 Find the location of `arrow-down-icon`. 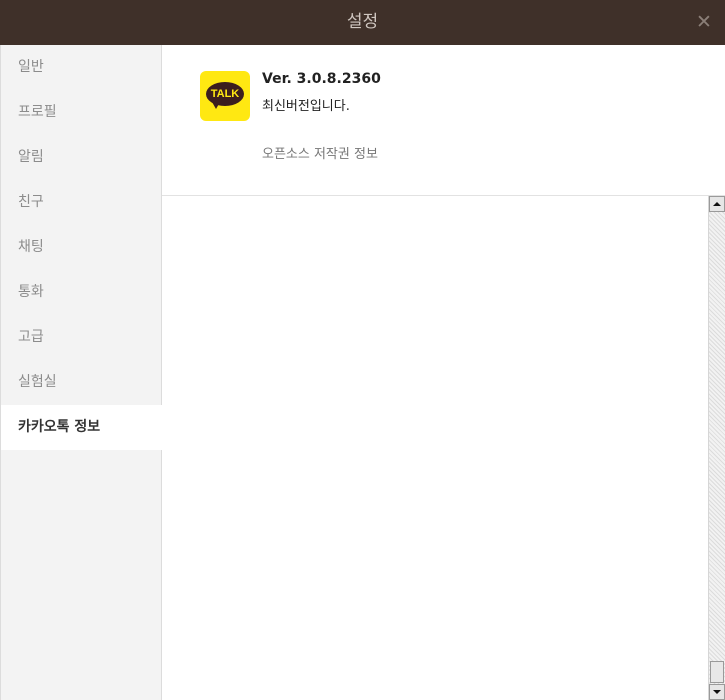

arrow-down-icon is located at coordinates (717, 692).